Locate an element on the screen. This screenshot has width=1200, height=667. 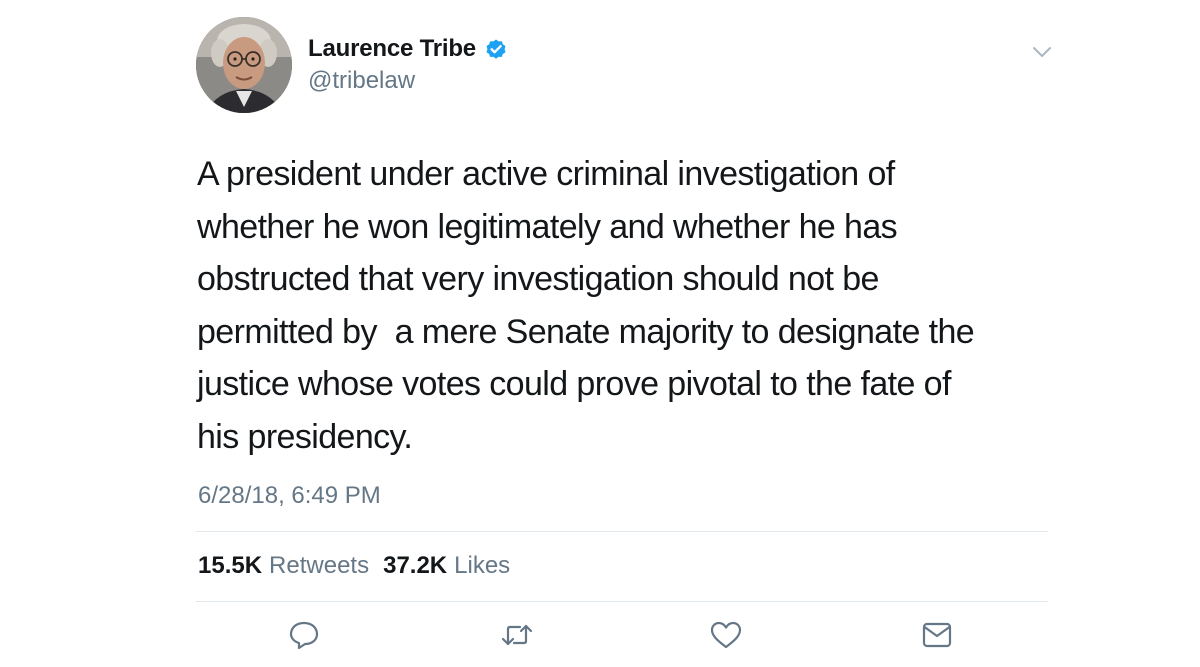
likes-count: 37.2K is located at coordinates (415, 565).